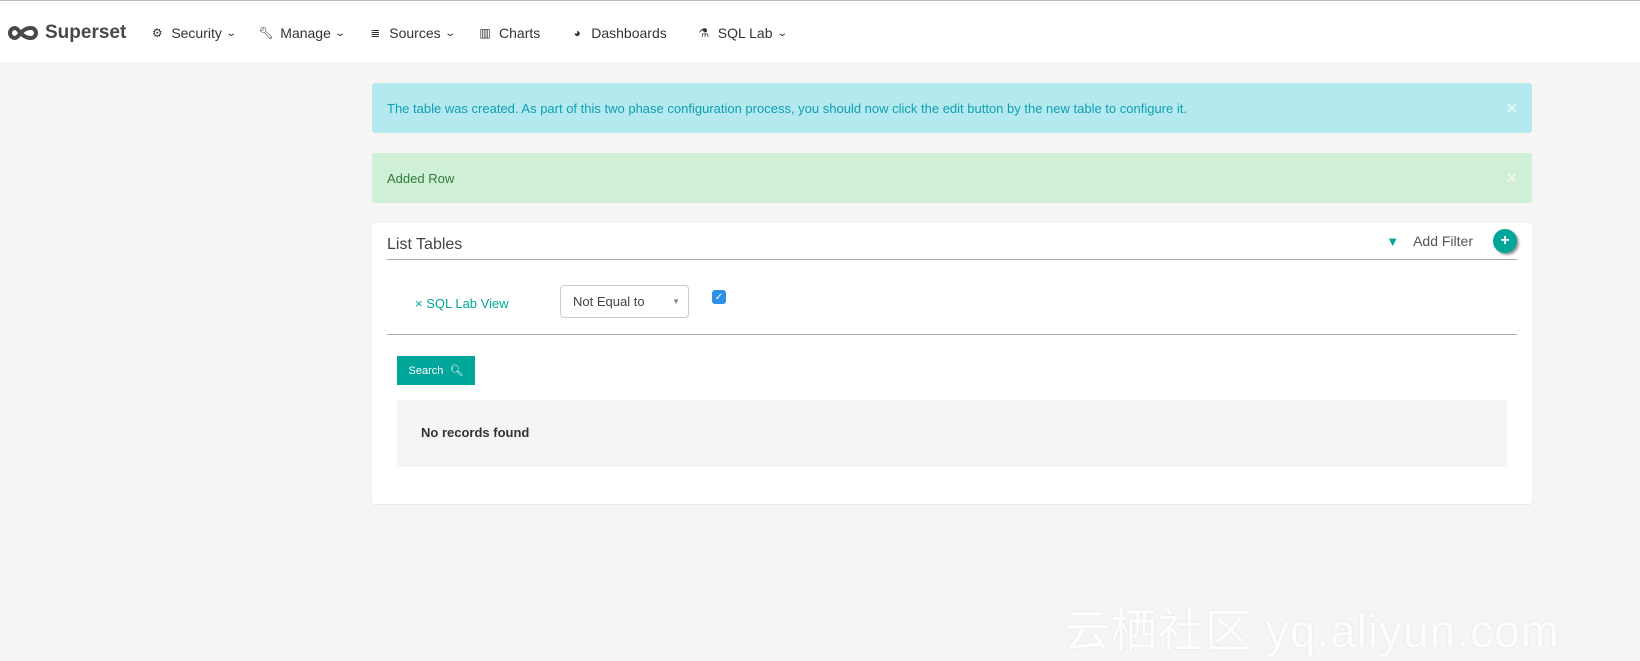 This screenshot has height=661, width=1640. Describe the element at coordinates (820, 1) in the screenshot. I see `top-border` at that location.